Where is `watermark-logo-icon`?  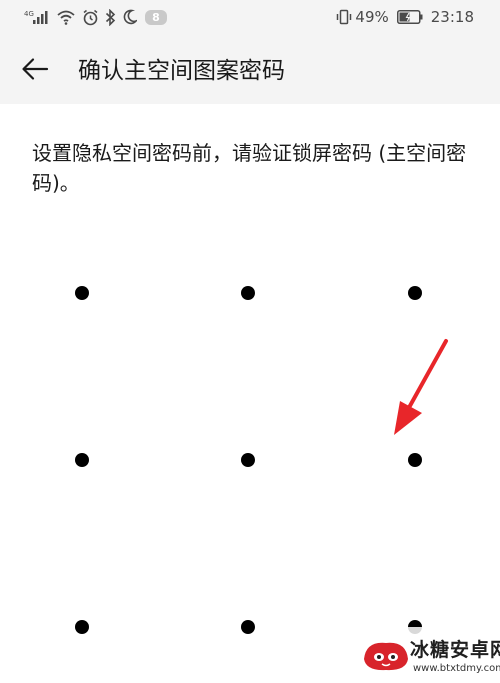 watermark-logo-icon is located at coordinates (386, 656).